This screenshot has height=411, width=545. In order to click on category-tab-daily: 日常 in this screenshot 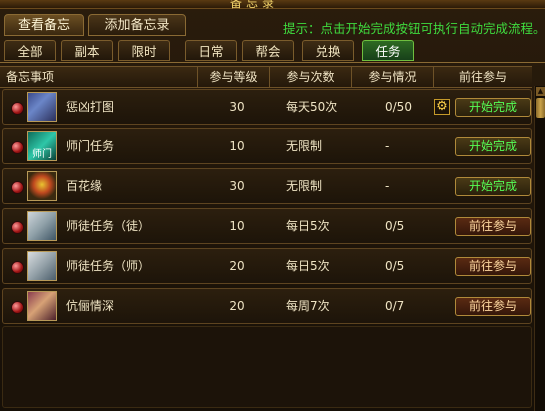, I will do `click(211, 50)`.